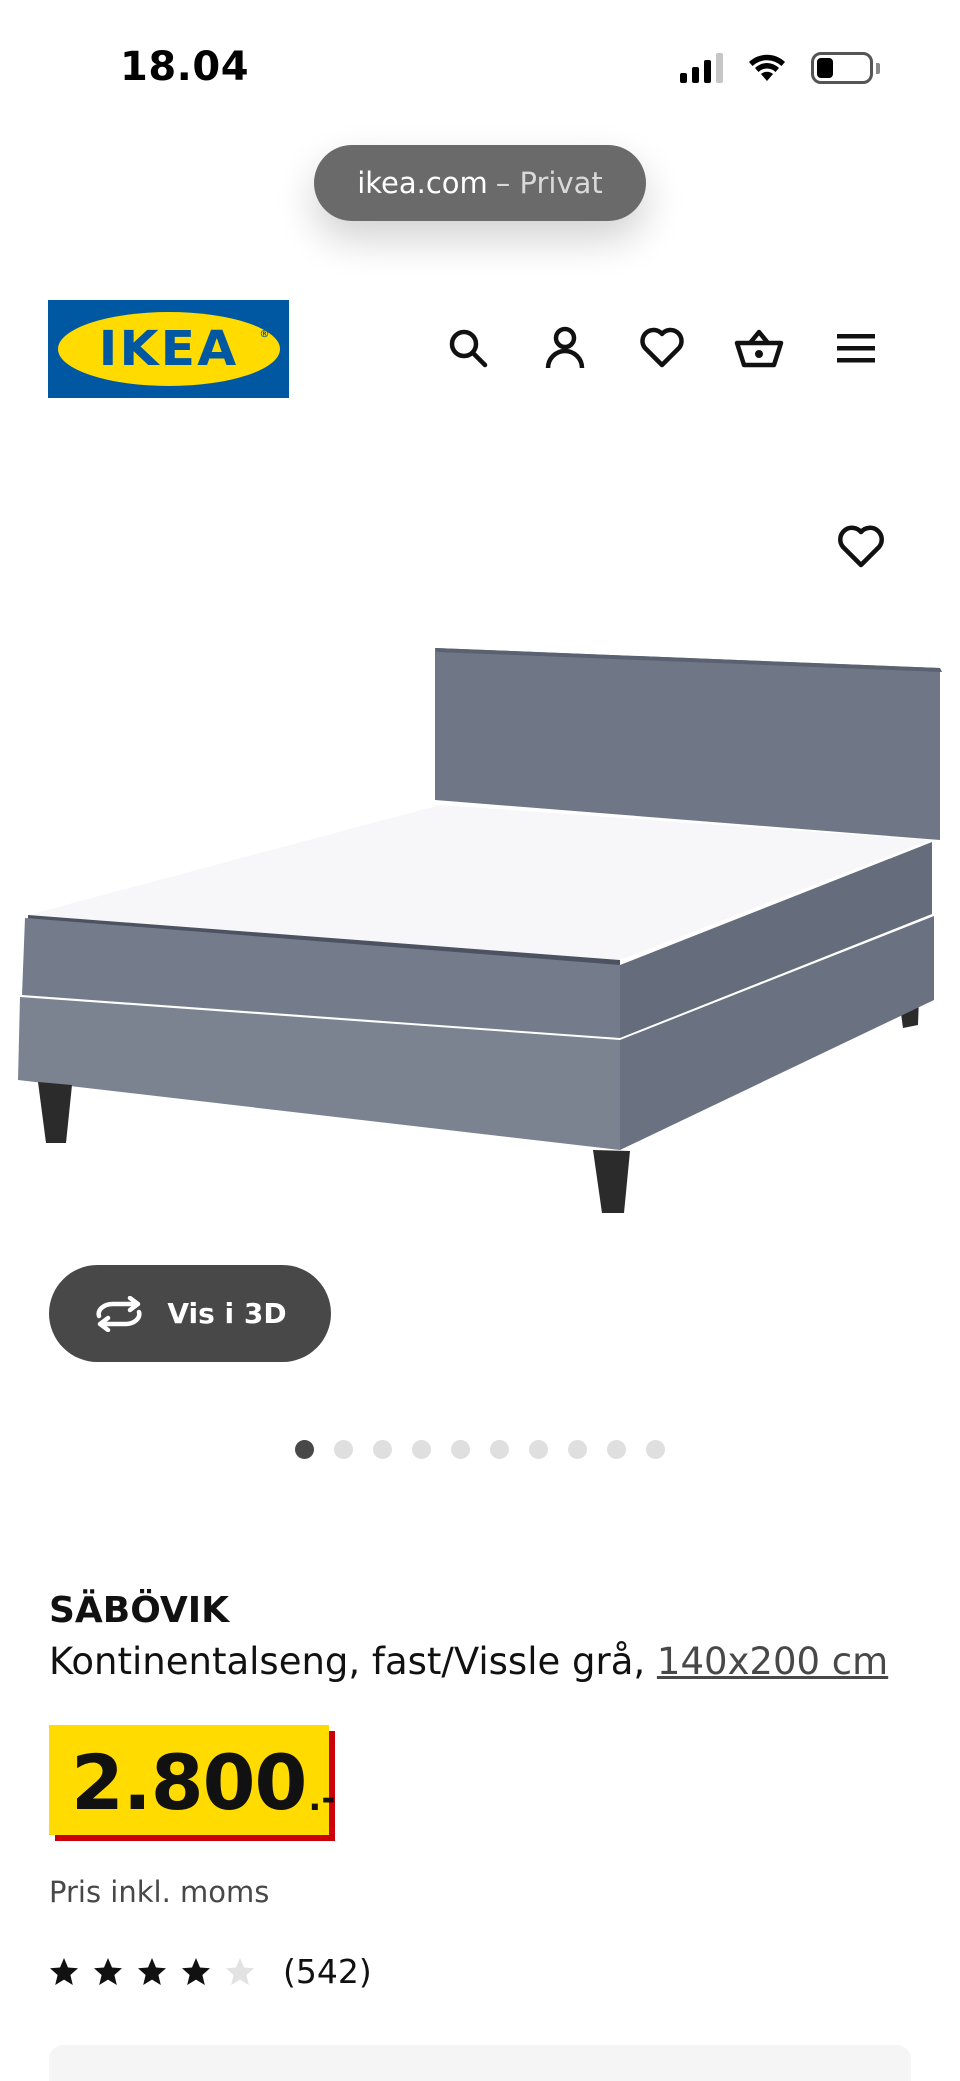  What do you see at coordinates (119, 1313) in the screenshot?
I see `rotate-3d-icon` at bounding box center [119, 1313].